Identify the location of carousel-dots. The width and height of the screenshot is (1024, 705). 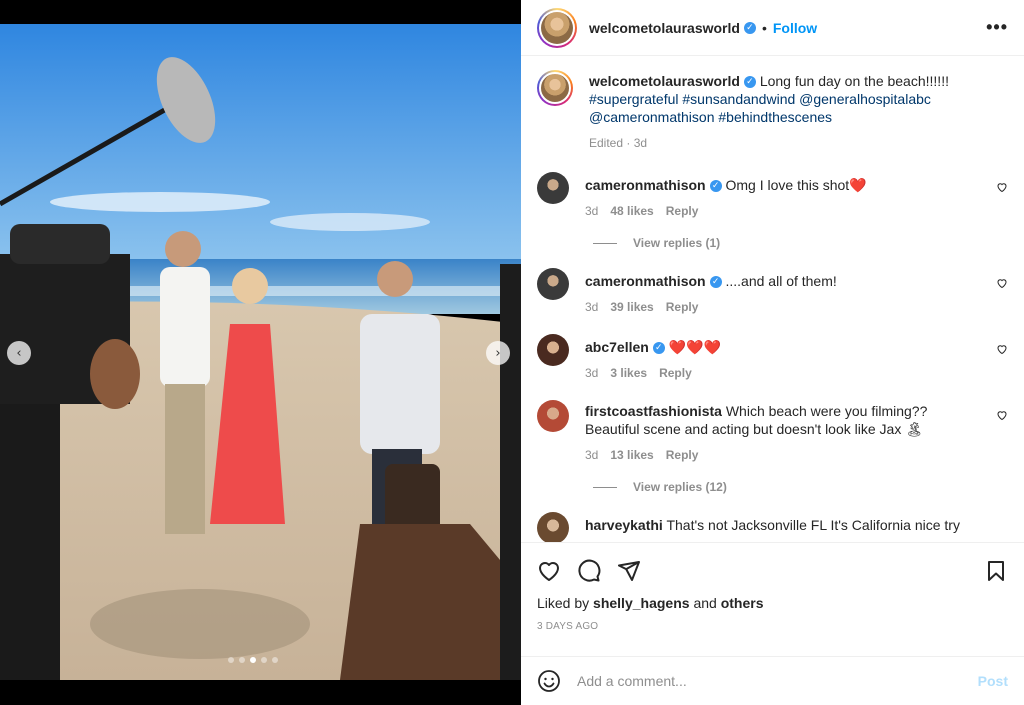
(253, 660).